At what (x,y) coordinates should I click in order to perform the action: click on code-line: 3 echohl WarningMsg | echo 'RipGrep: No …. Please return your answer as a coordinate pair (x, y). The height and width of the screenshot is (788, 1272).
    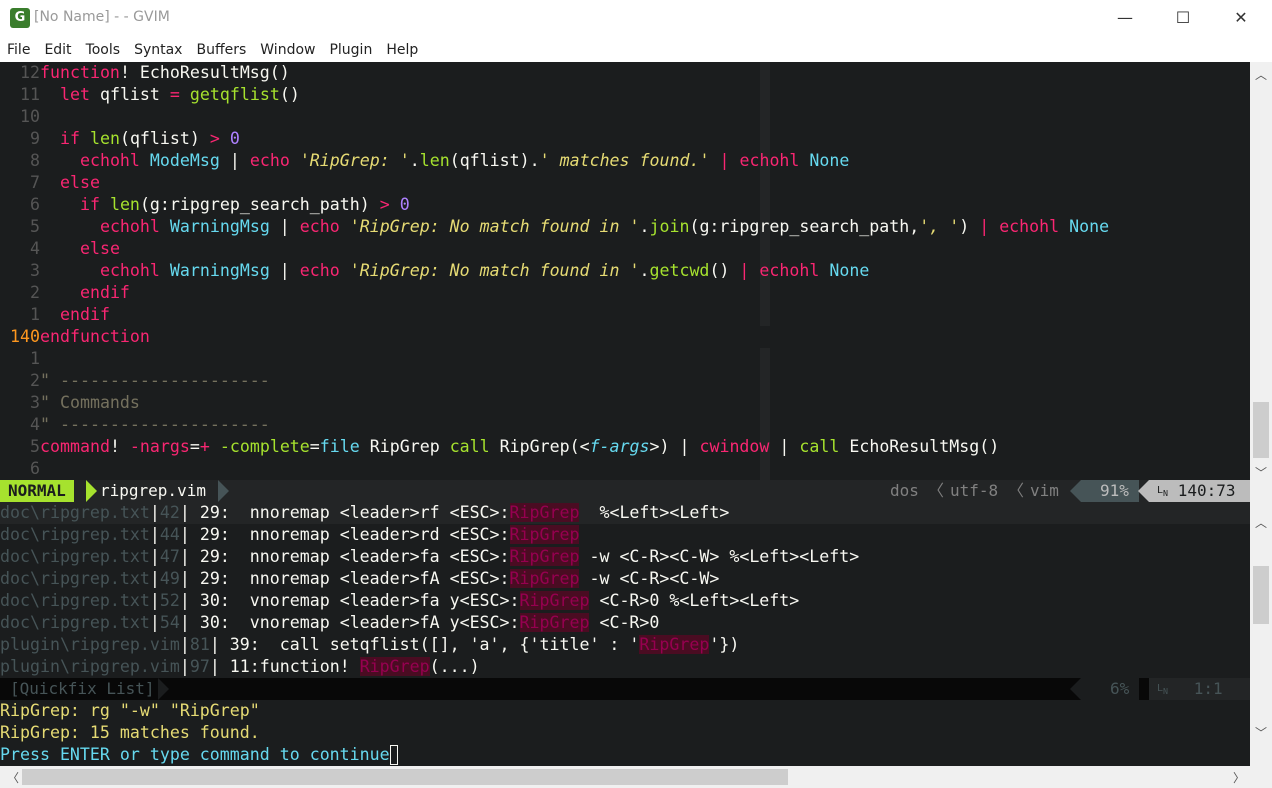
    Looking at the image, I should click on (434, 271).